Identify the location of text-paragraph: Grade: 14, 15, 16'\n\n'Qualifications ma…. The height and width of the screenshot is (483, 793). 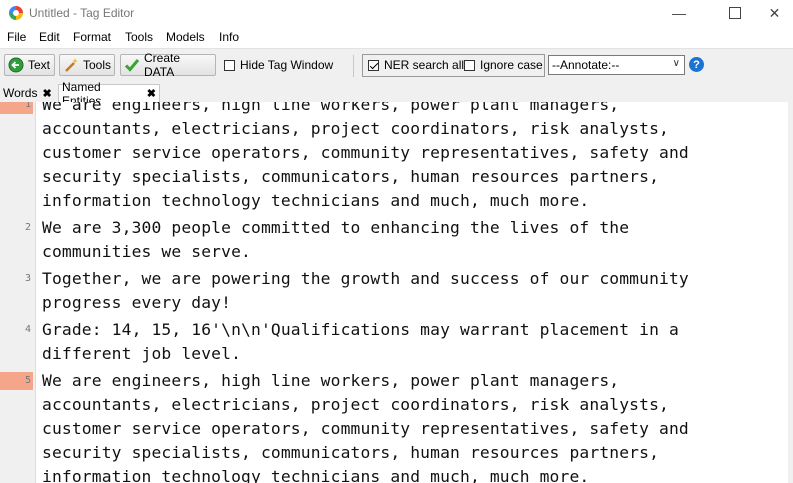
(360, 342).